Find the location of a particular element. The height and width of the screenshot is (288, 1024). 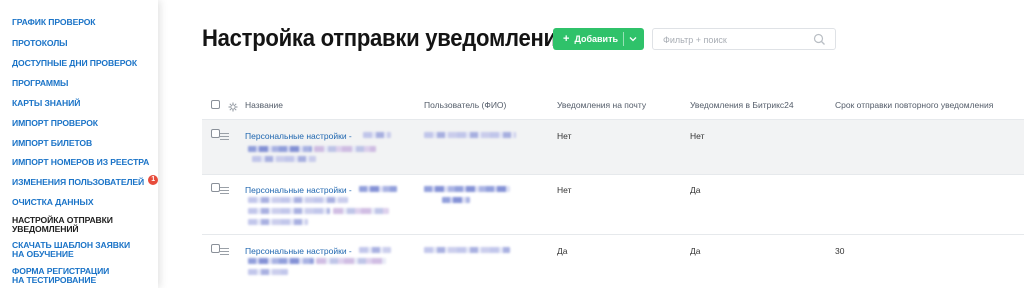

column-header-name: Название is located at coordinates (264, 105).